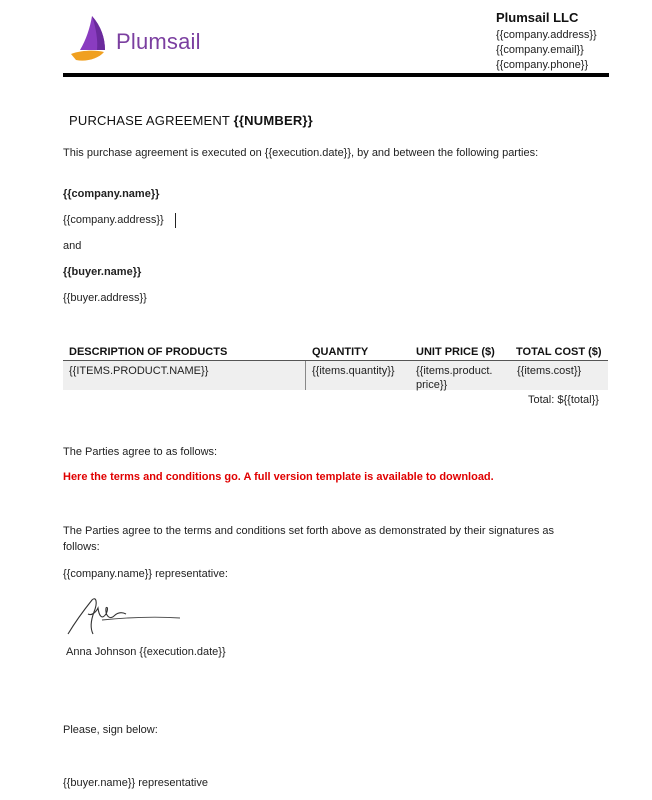 The width and height of the screenshot is (652, 800). What do you see at coordinates (549, 371) in the screenshot?
I see `cell-total-cost: {{items.cost}}` at bounding box center [549, 371].